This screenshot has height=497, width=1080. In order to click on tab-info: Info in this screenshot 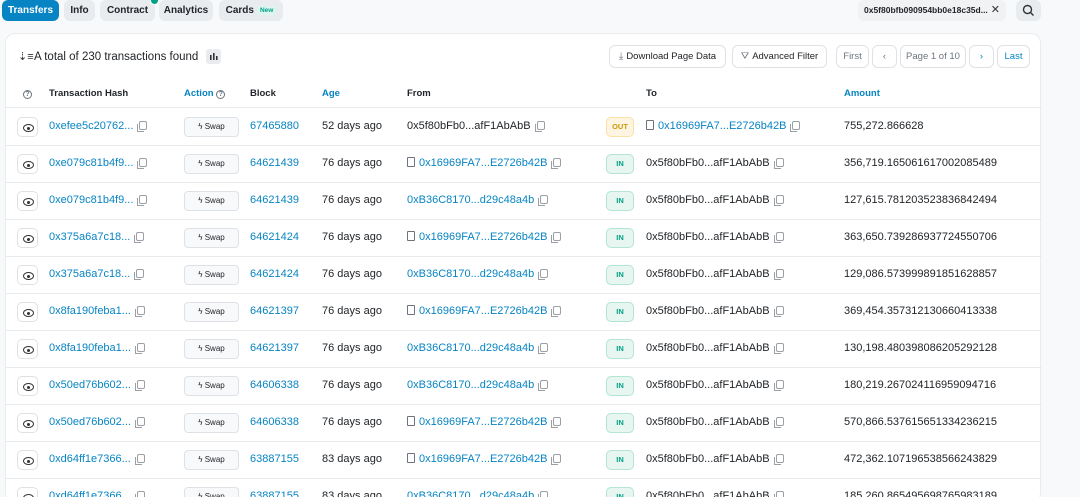, I will do `click(79, 10)`.